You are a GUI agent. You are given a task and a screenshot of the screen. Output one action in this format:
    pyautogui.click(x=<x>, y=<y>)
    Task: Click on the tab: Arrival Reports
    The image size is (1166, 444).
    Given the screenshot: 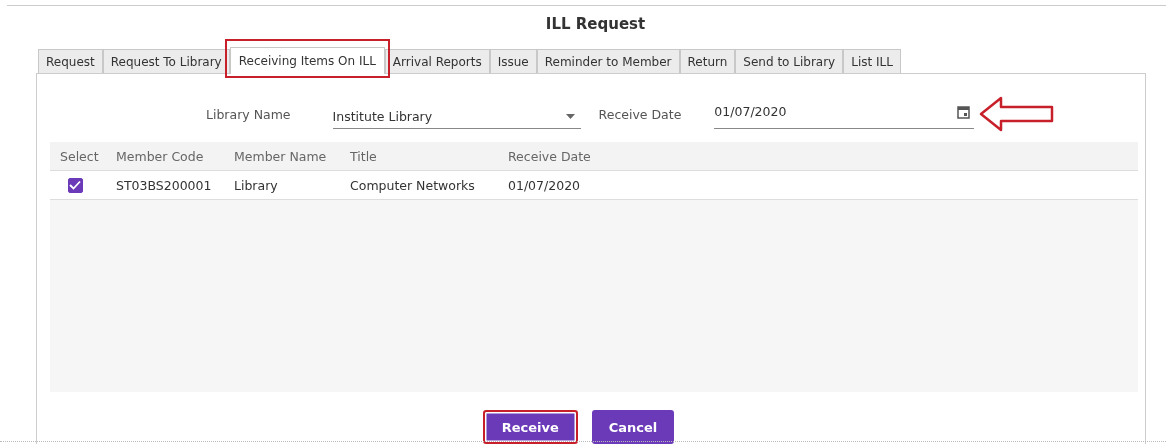 What is the action you would take?
    pyautogui.click(x=437, y=61)
    